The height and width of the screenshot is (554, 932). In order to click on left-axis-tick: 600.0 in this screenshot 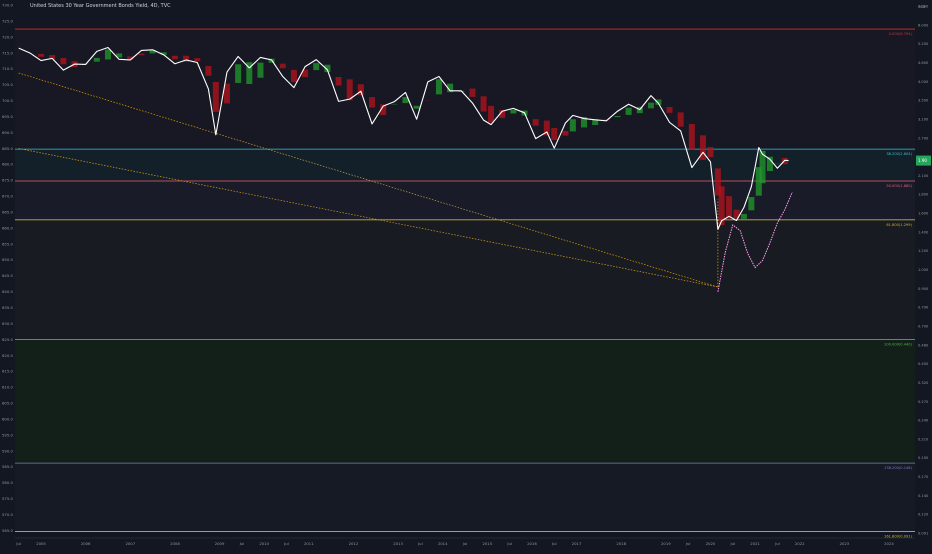, I will do `click(7, 418)`.